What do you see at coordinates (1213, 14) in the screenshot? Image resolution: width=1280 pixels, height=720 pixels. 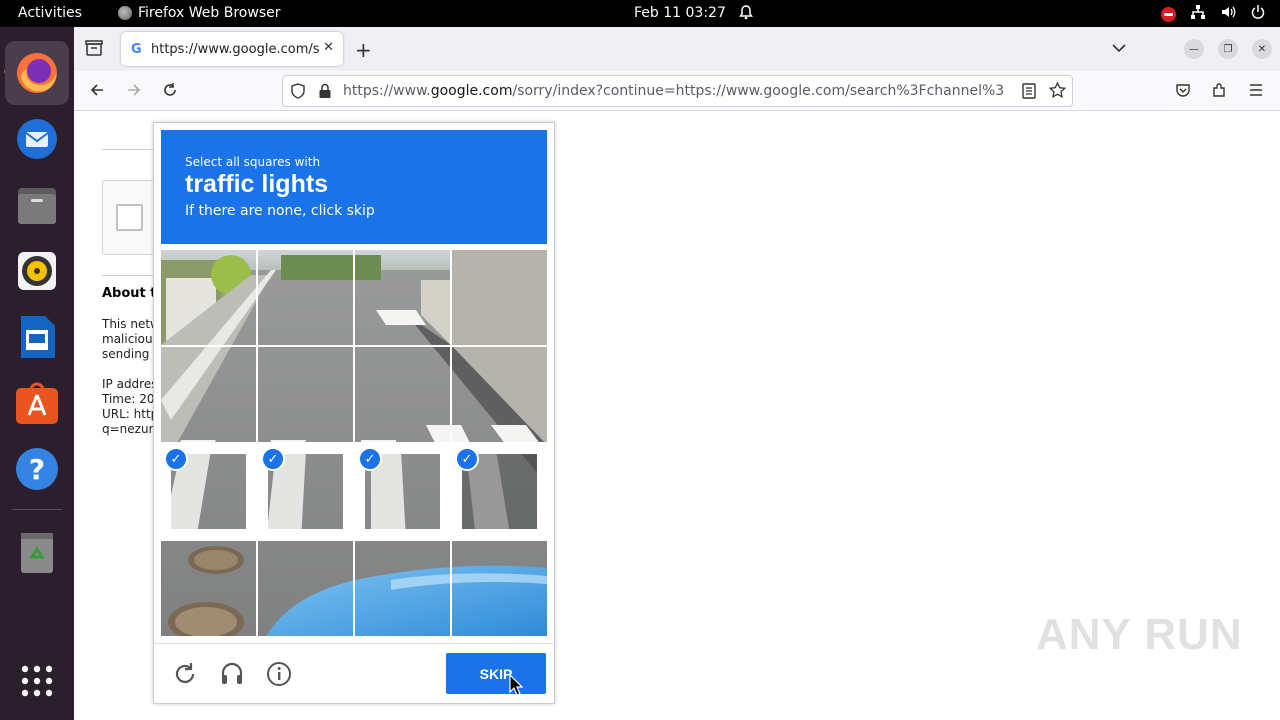 I see `system-tray` at bounding box center [1213, 14].